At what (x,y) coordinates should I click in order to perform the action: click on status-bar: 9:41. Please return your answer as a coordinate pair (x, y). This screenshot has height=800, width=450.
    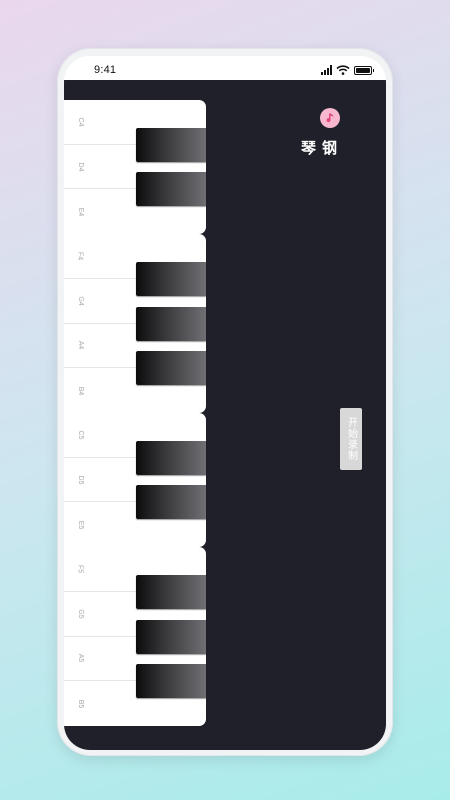
    Looking at the image, I should click on (225, 68).